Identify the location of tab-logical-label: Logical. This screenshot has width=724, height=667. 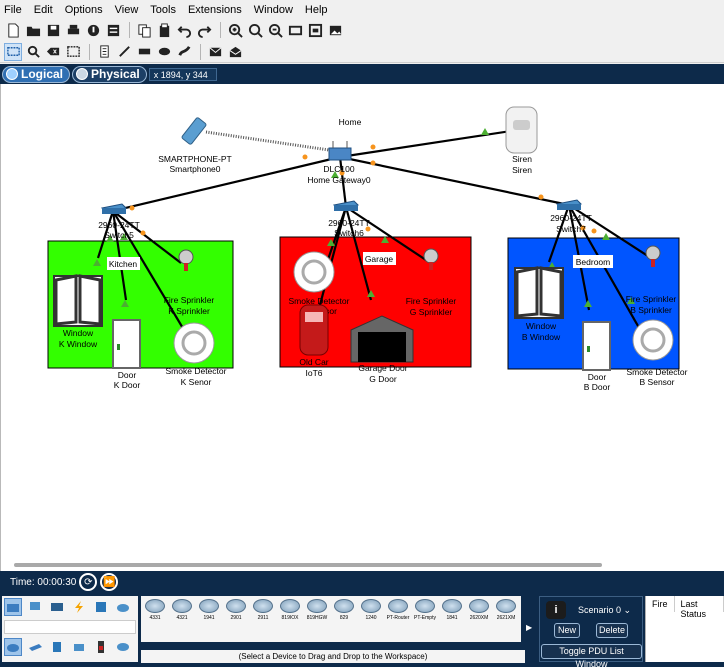
(42, 74).